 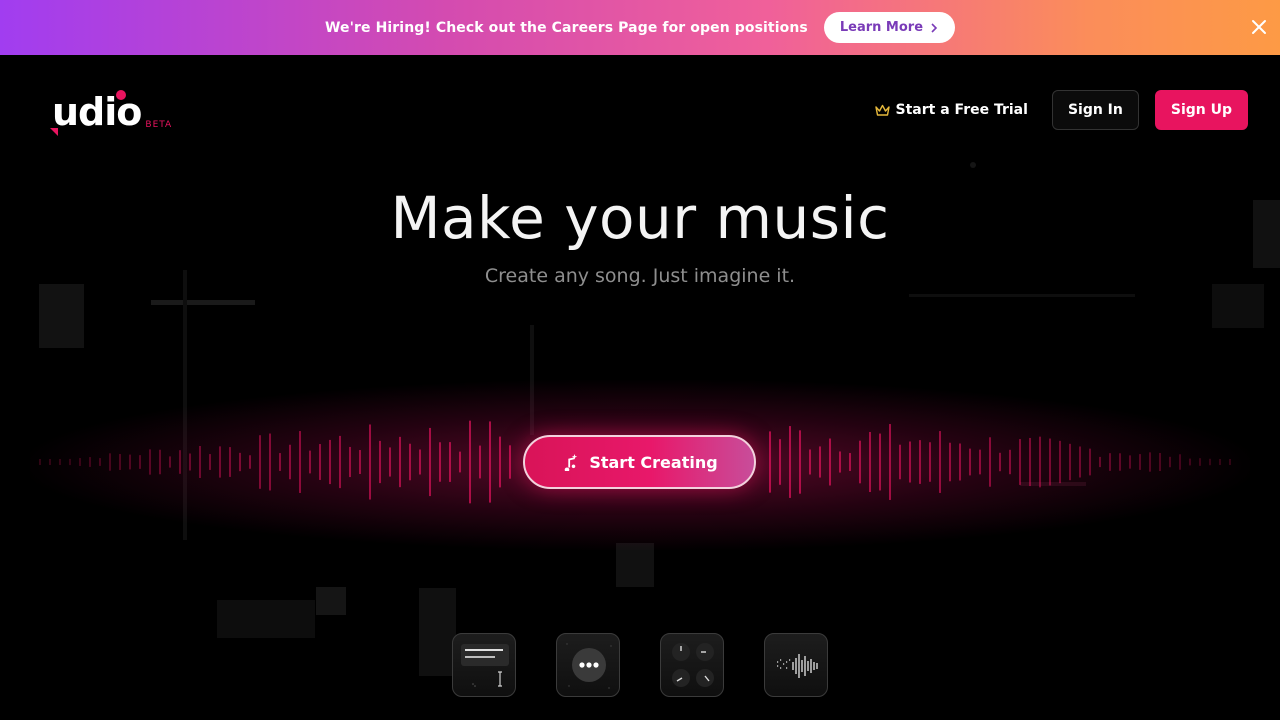 What do you see at coordinates (640, 665) in the screenshot?
I see `feature-tiles` at bounding box center [640, 665].